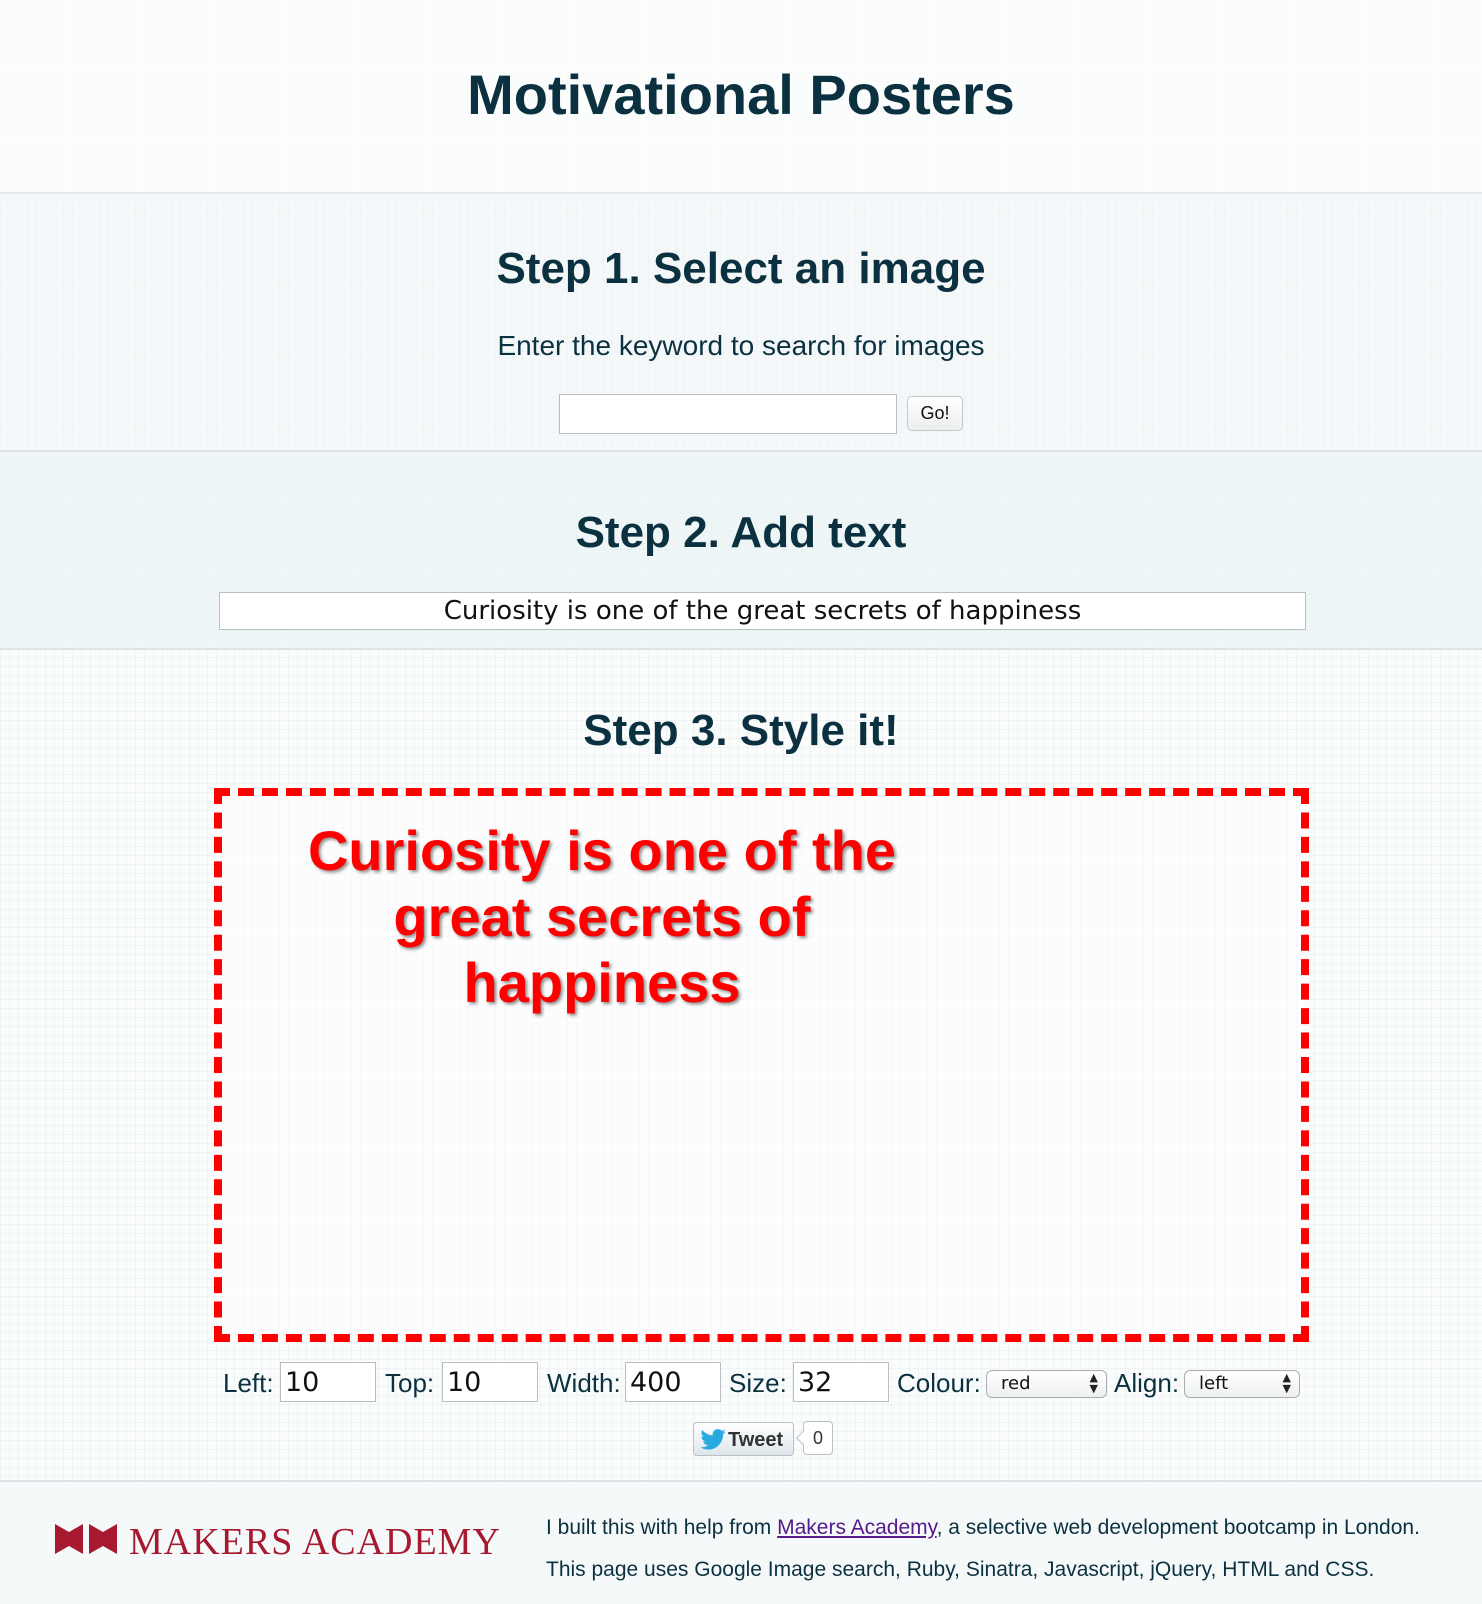  Describe the element at coordinates (1046, 1384) in the screenshot. I see `colour-select: red ▲ ▼` at that location.